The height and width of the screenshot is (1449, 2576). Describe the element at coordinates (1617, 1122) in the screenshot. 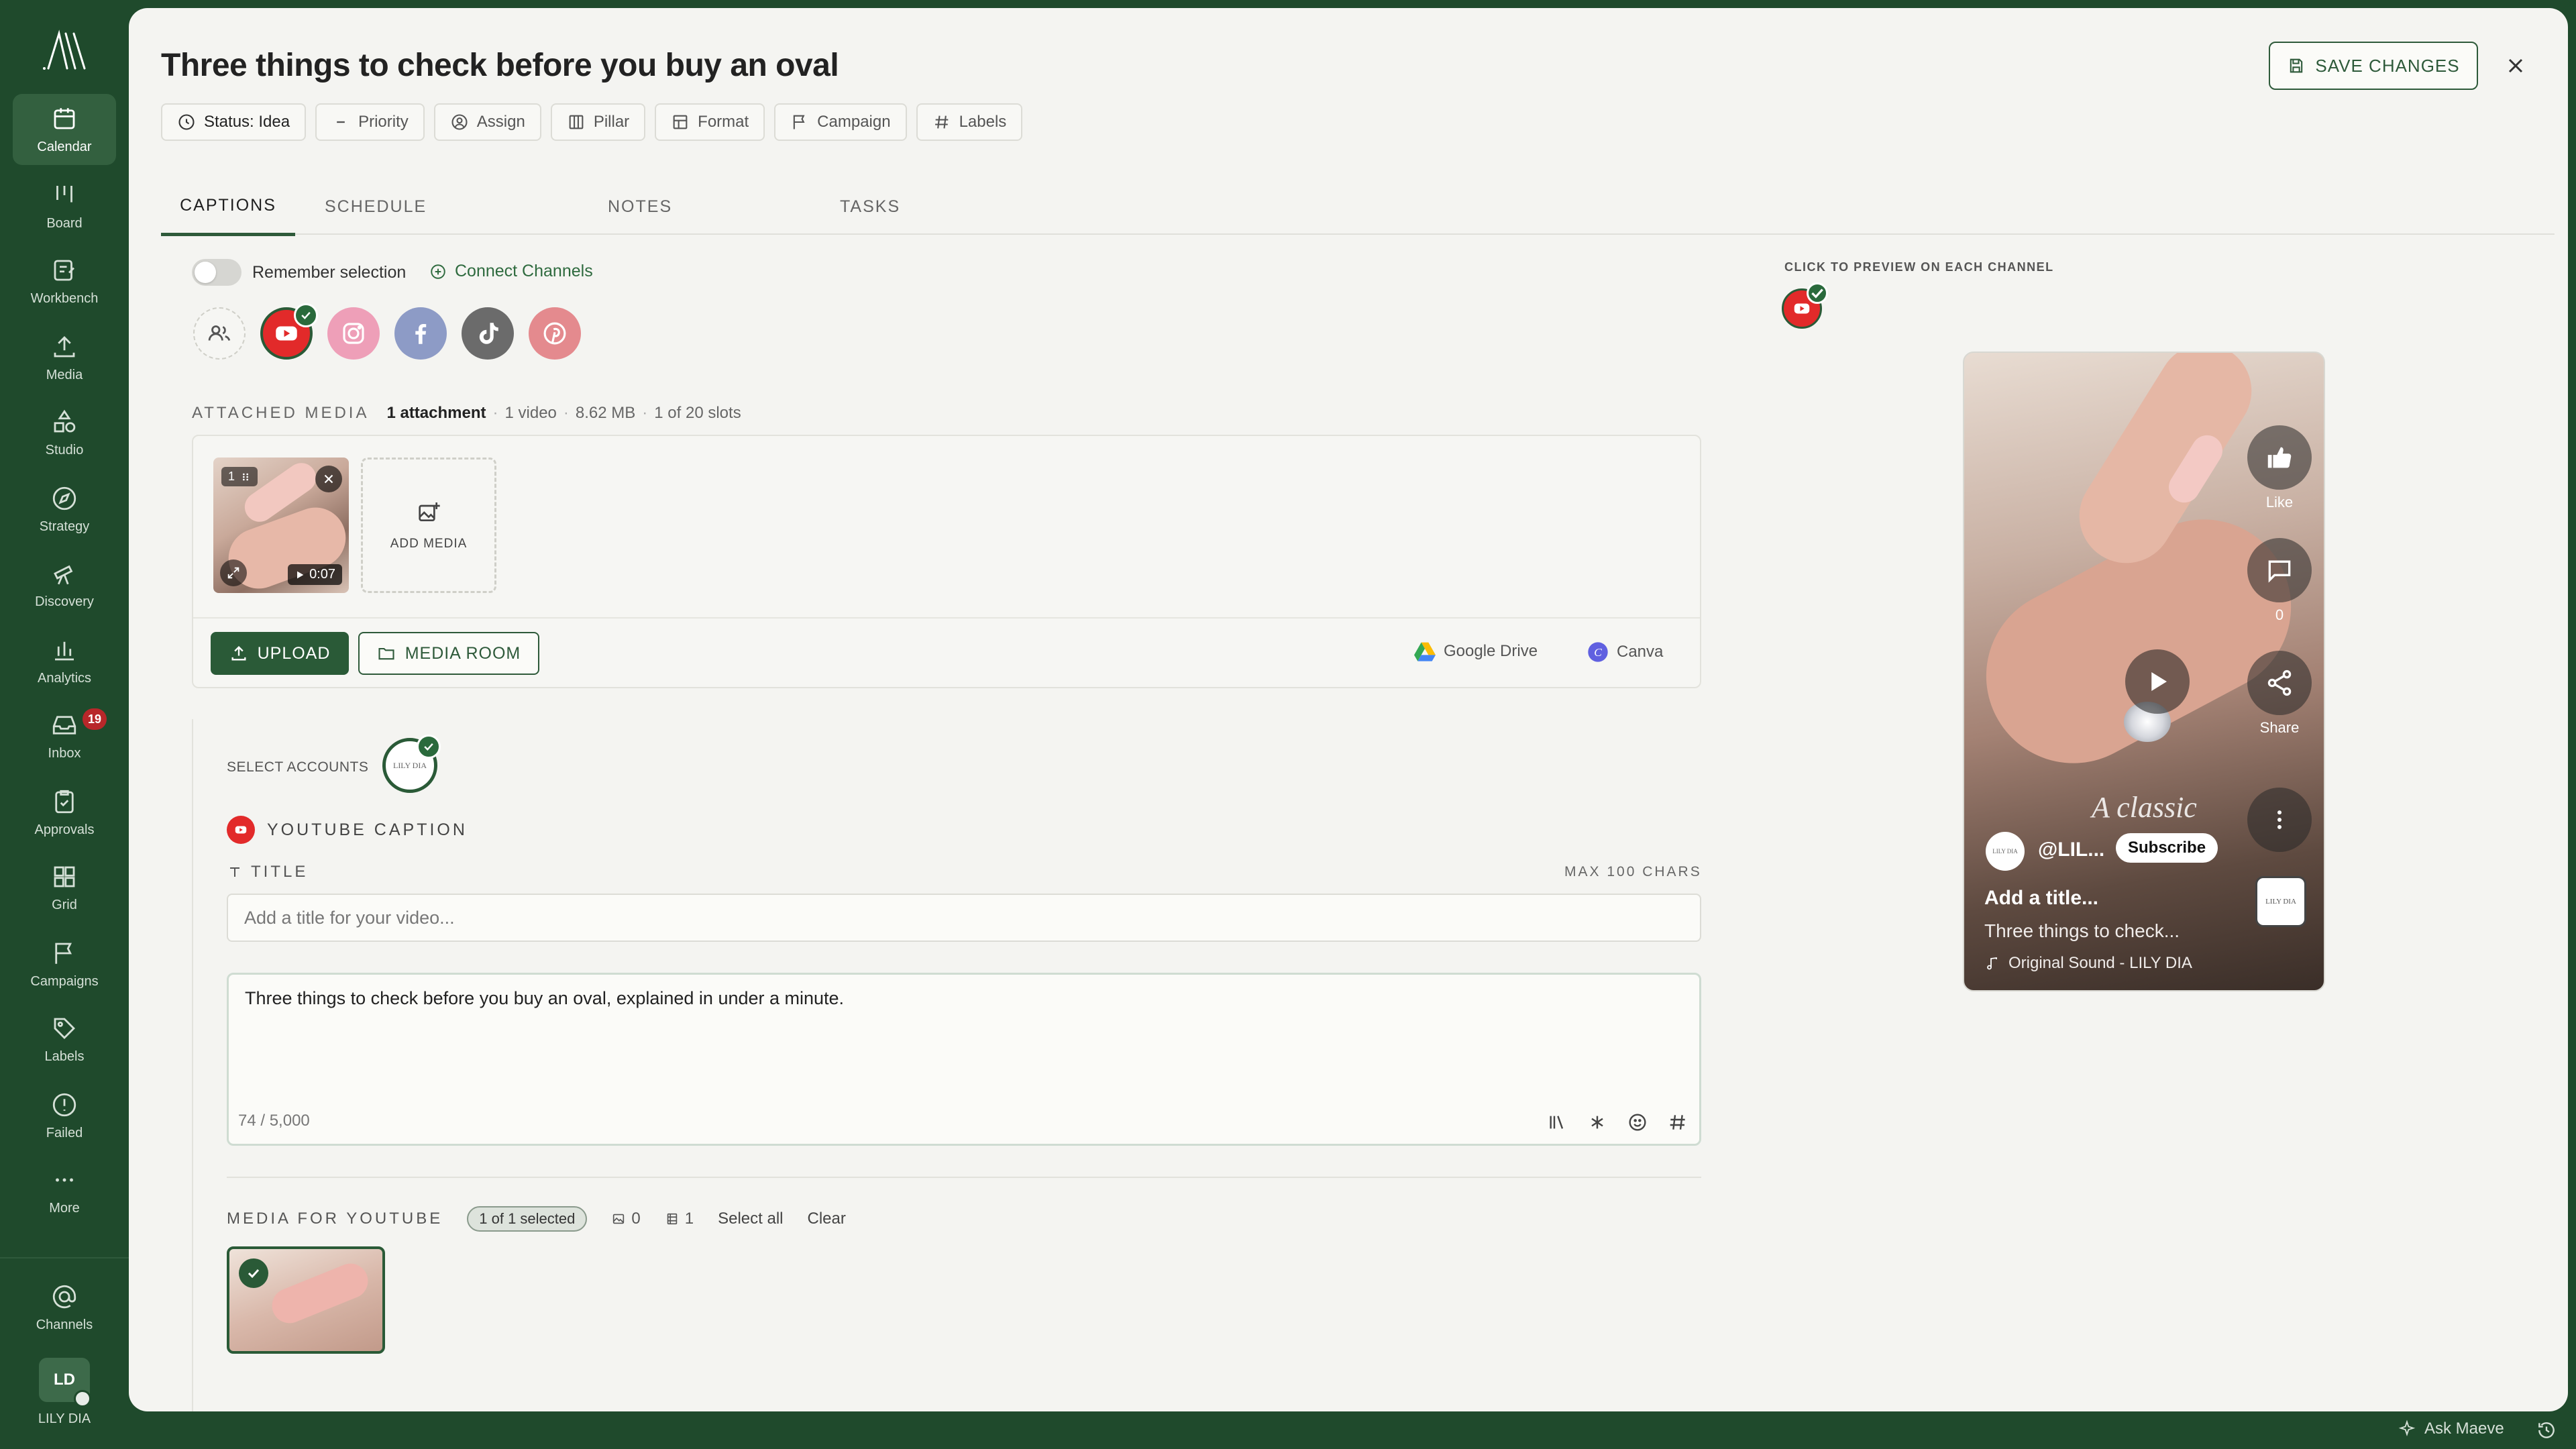

I see `caption-toolbar` at that location.